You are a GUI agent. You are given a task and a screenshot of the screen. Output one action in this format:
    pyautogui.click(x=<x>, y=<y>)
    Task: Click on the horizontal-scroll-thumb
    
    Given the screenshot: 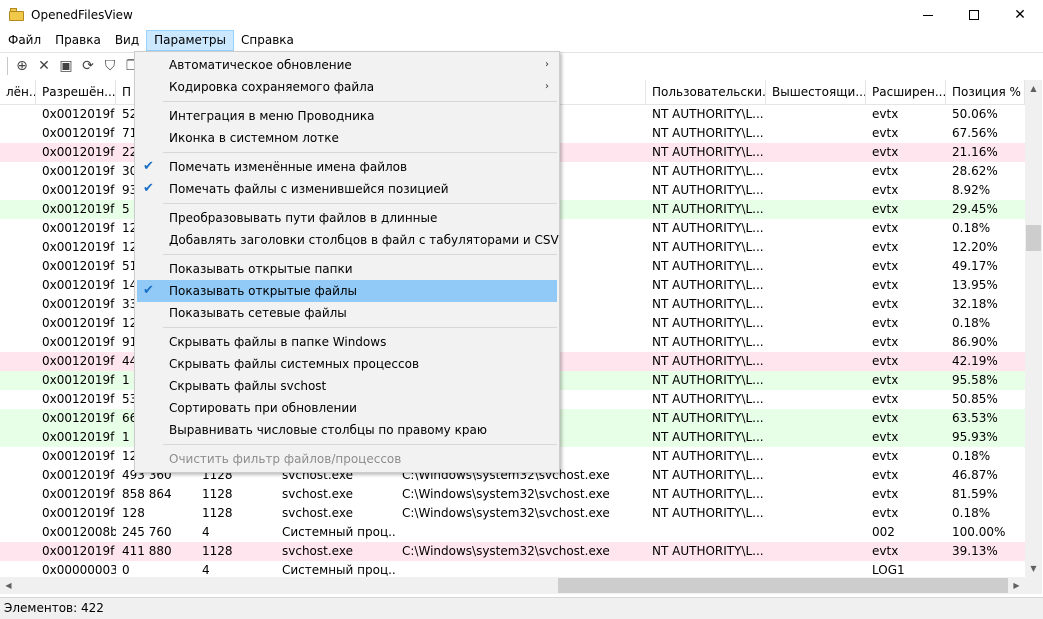 What is the action you would take?
    pyautogui.click(x=783, y=585)
    